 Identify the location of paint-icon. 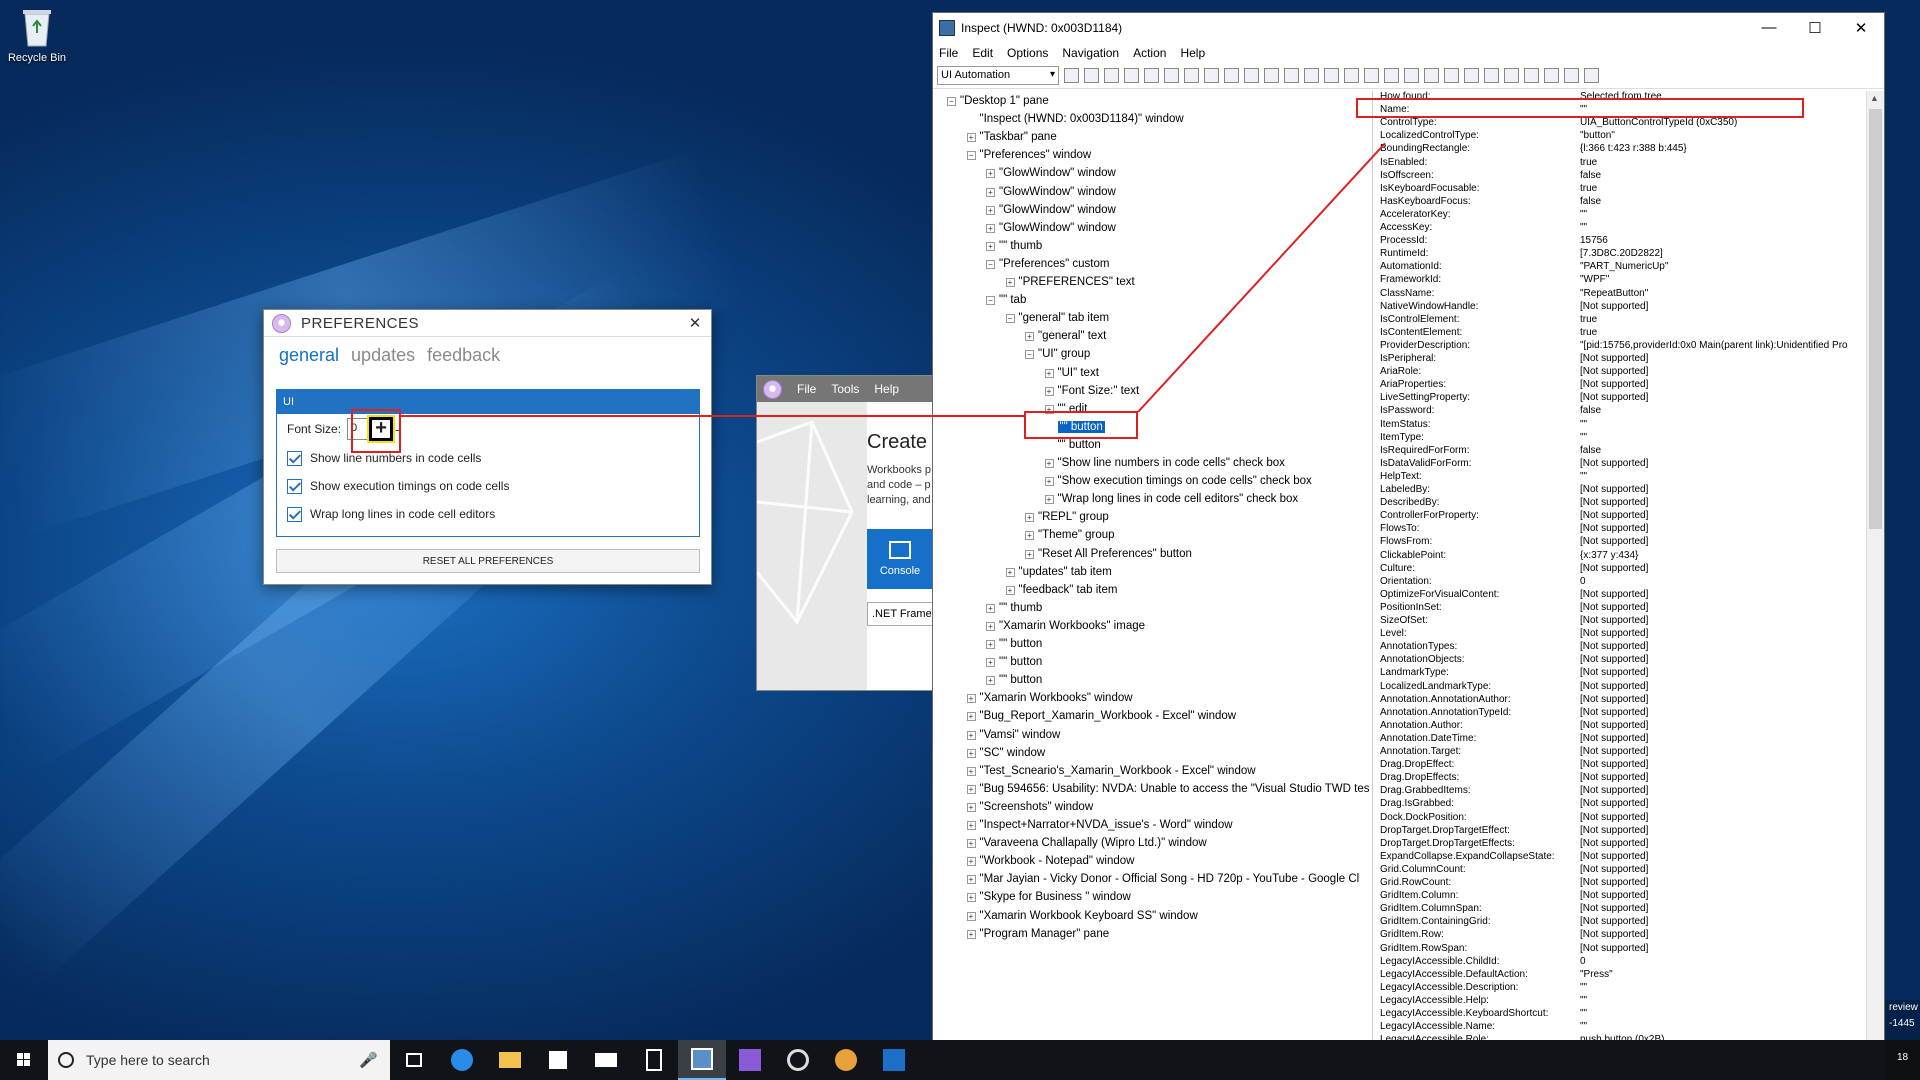
(846, 1060).